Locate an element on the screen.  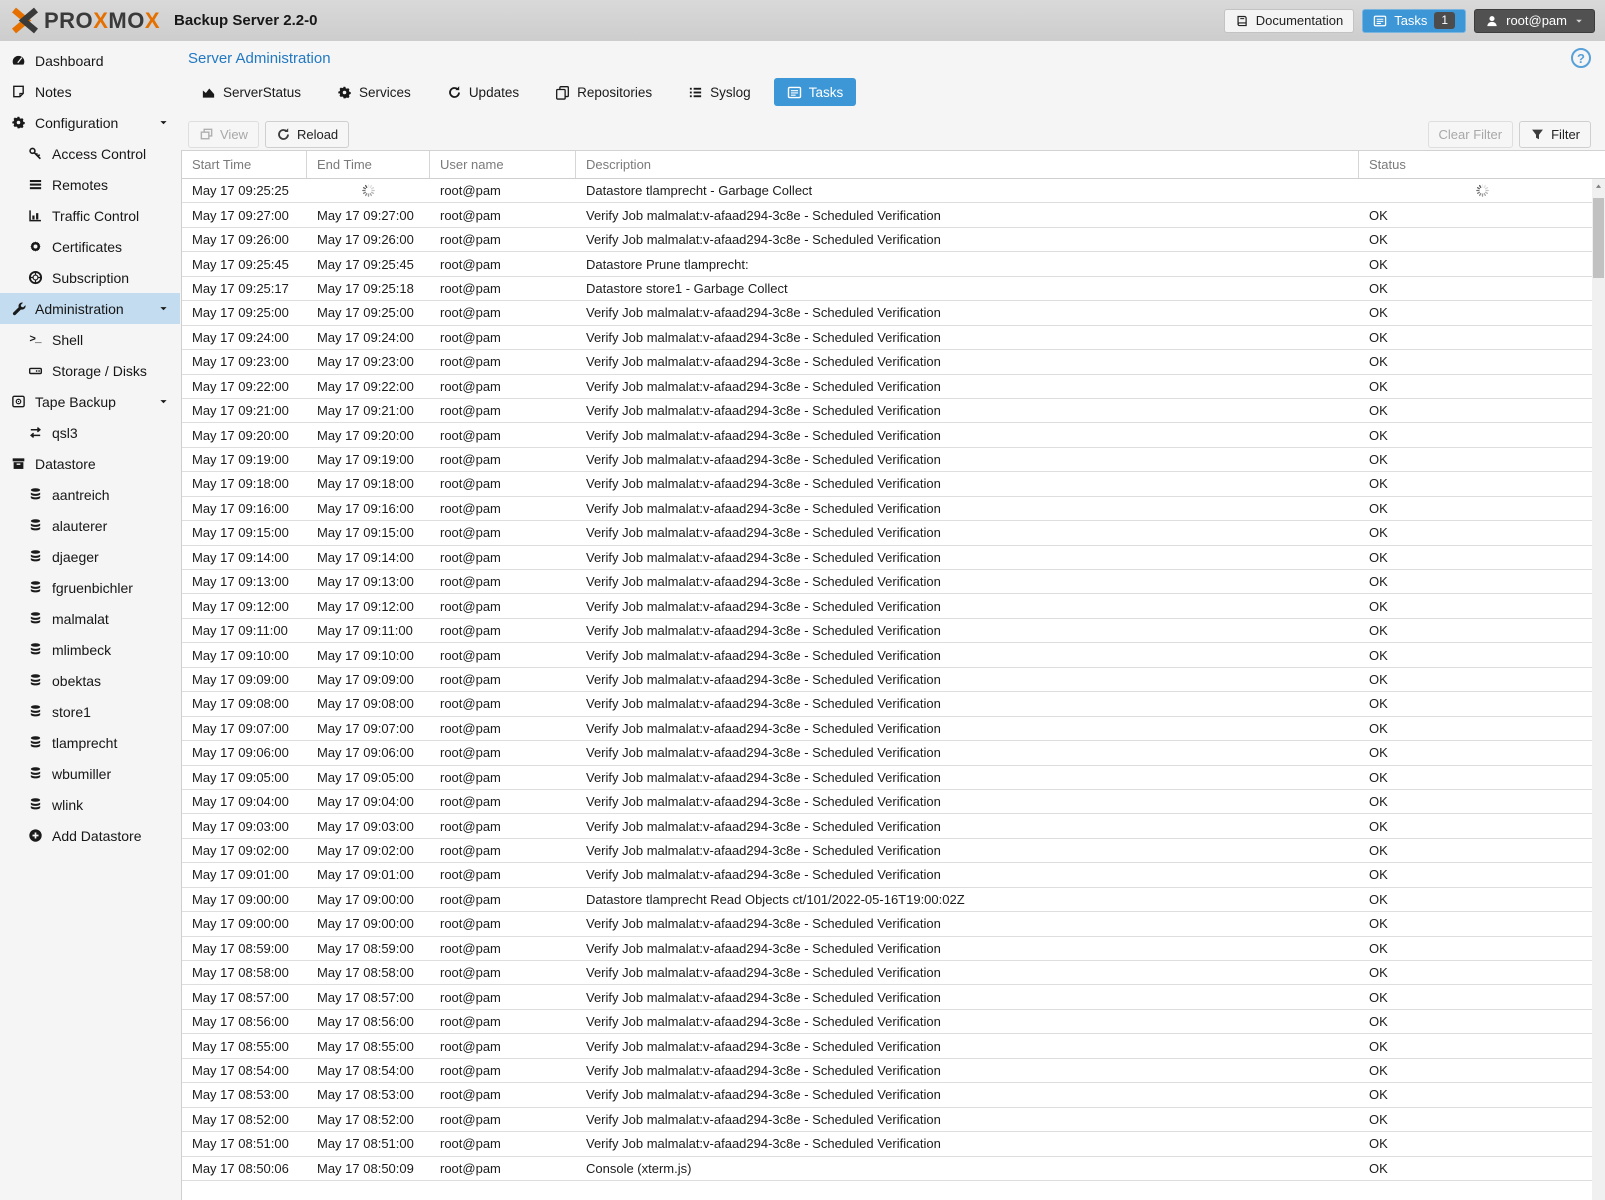
sidebar-item-aantreich: aantreich is located at coordinates (90, 494).